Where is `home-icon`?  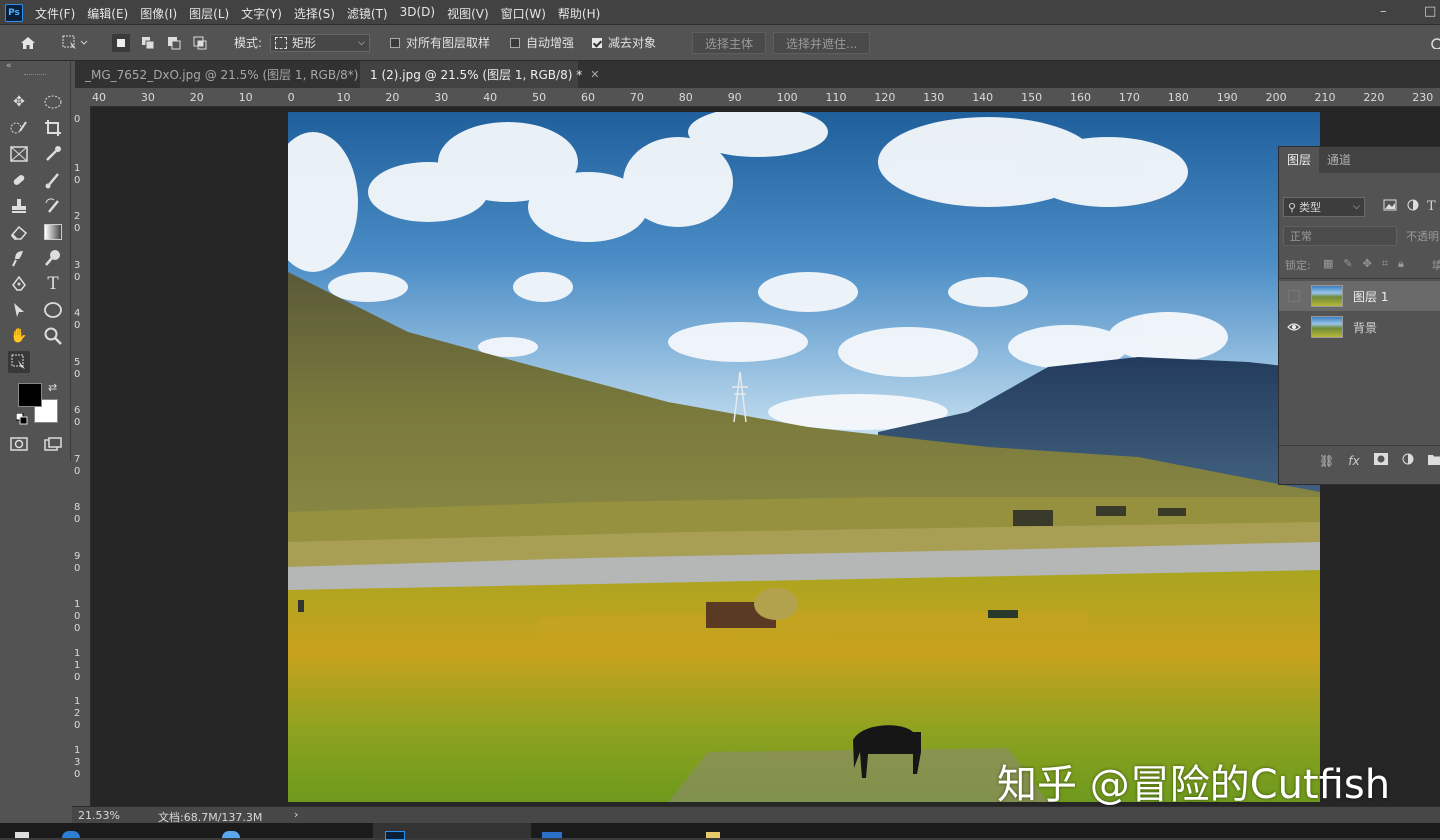
home-icon is located at coordinates (28, 42).